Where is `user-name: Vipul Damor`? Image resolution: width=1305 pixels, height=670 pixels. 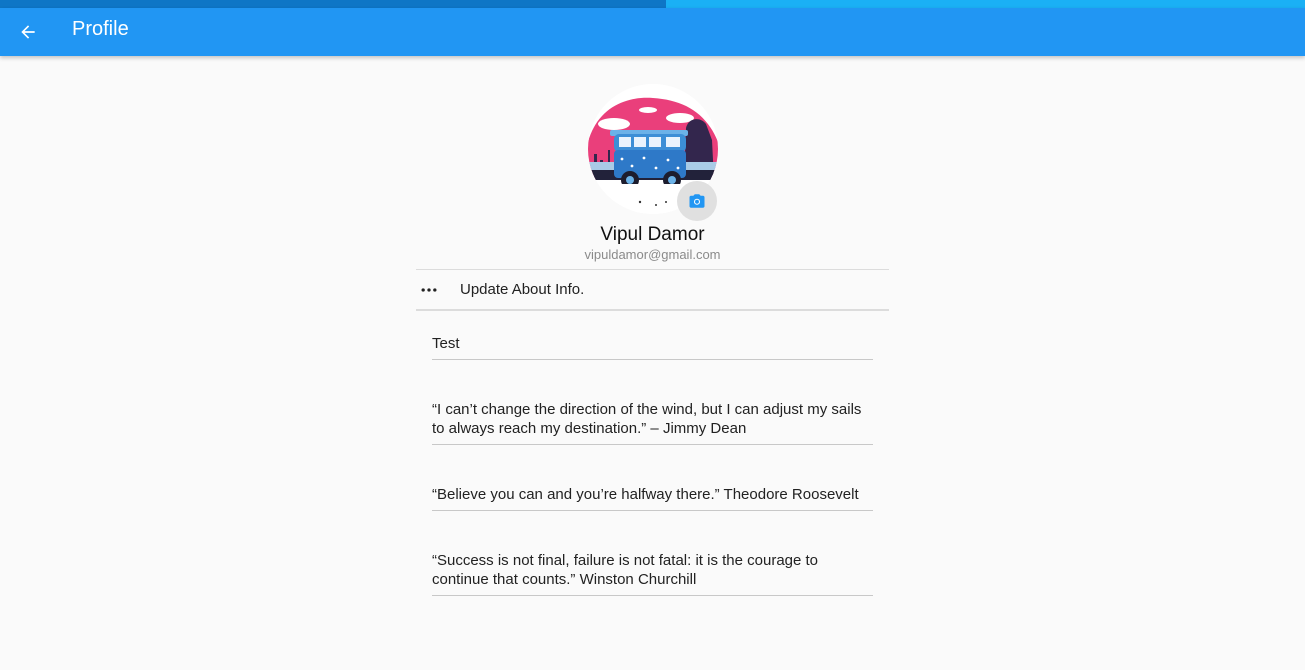 user-name: Vipul Damor is located at coordinates (652, 234).